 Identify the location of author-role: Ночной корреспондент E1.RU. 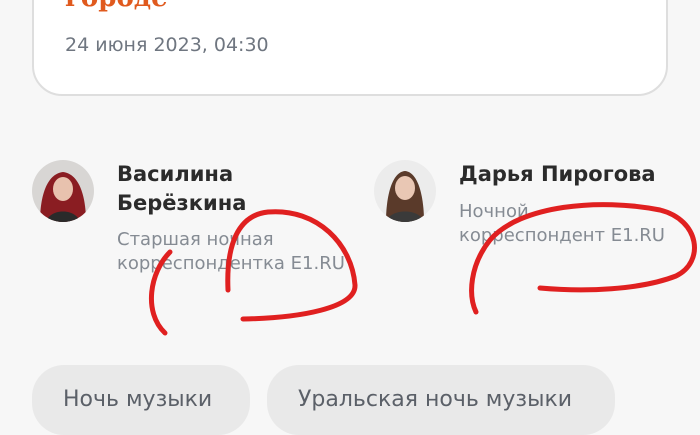
(562, 223).